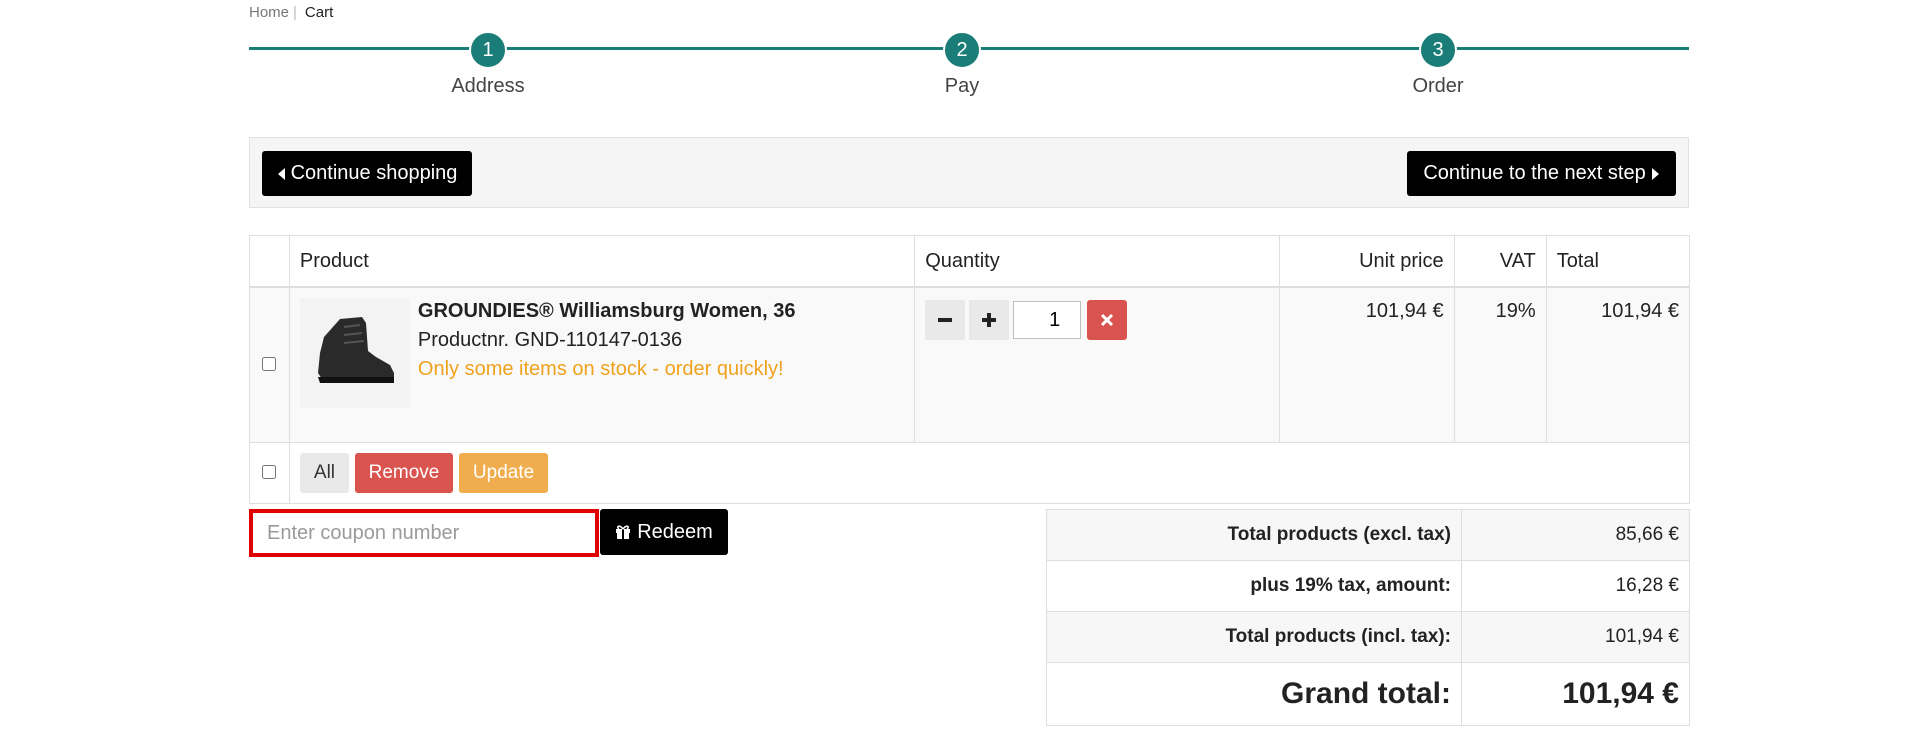  What do you see at coordinates (675, 531) in the screenshot?
I see `redeem-label: Redeem` at bounding box center [675, 531].